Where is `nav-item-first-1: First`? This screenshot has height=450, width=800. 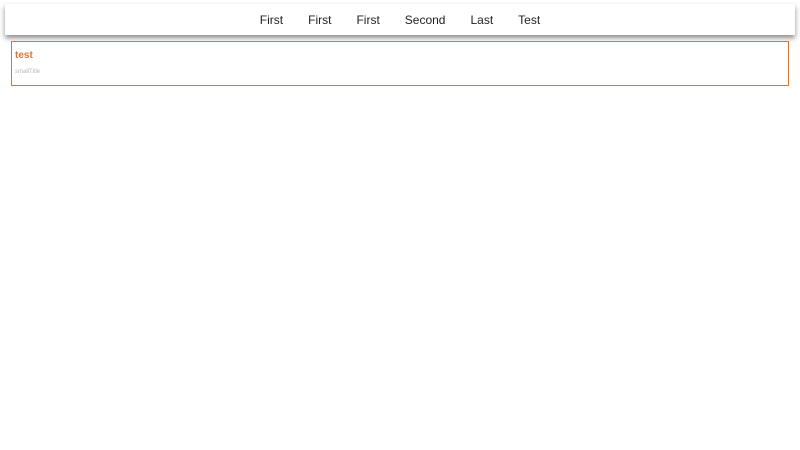 nav-item-first-1: First is located at coordinates (271, 20).